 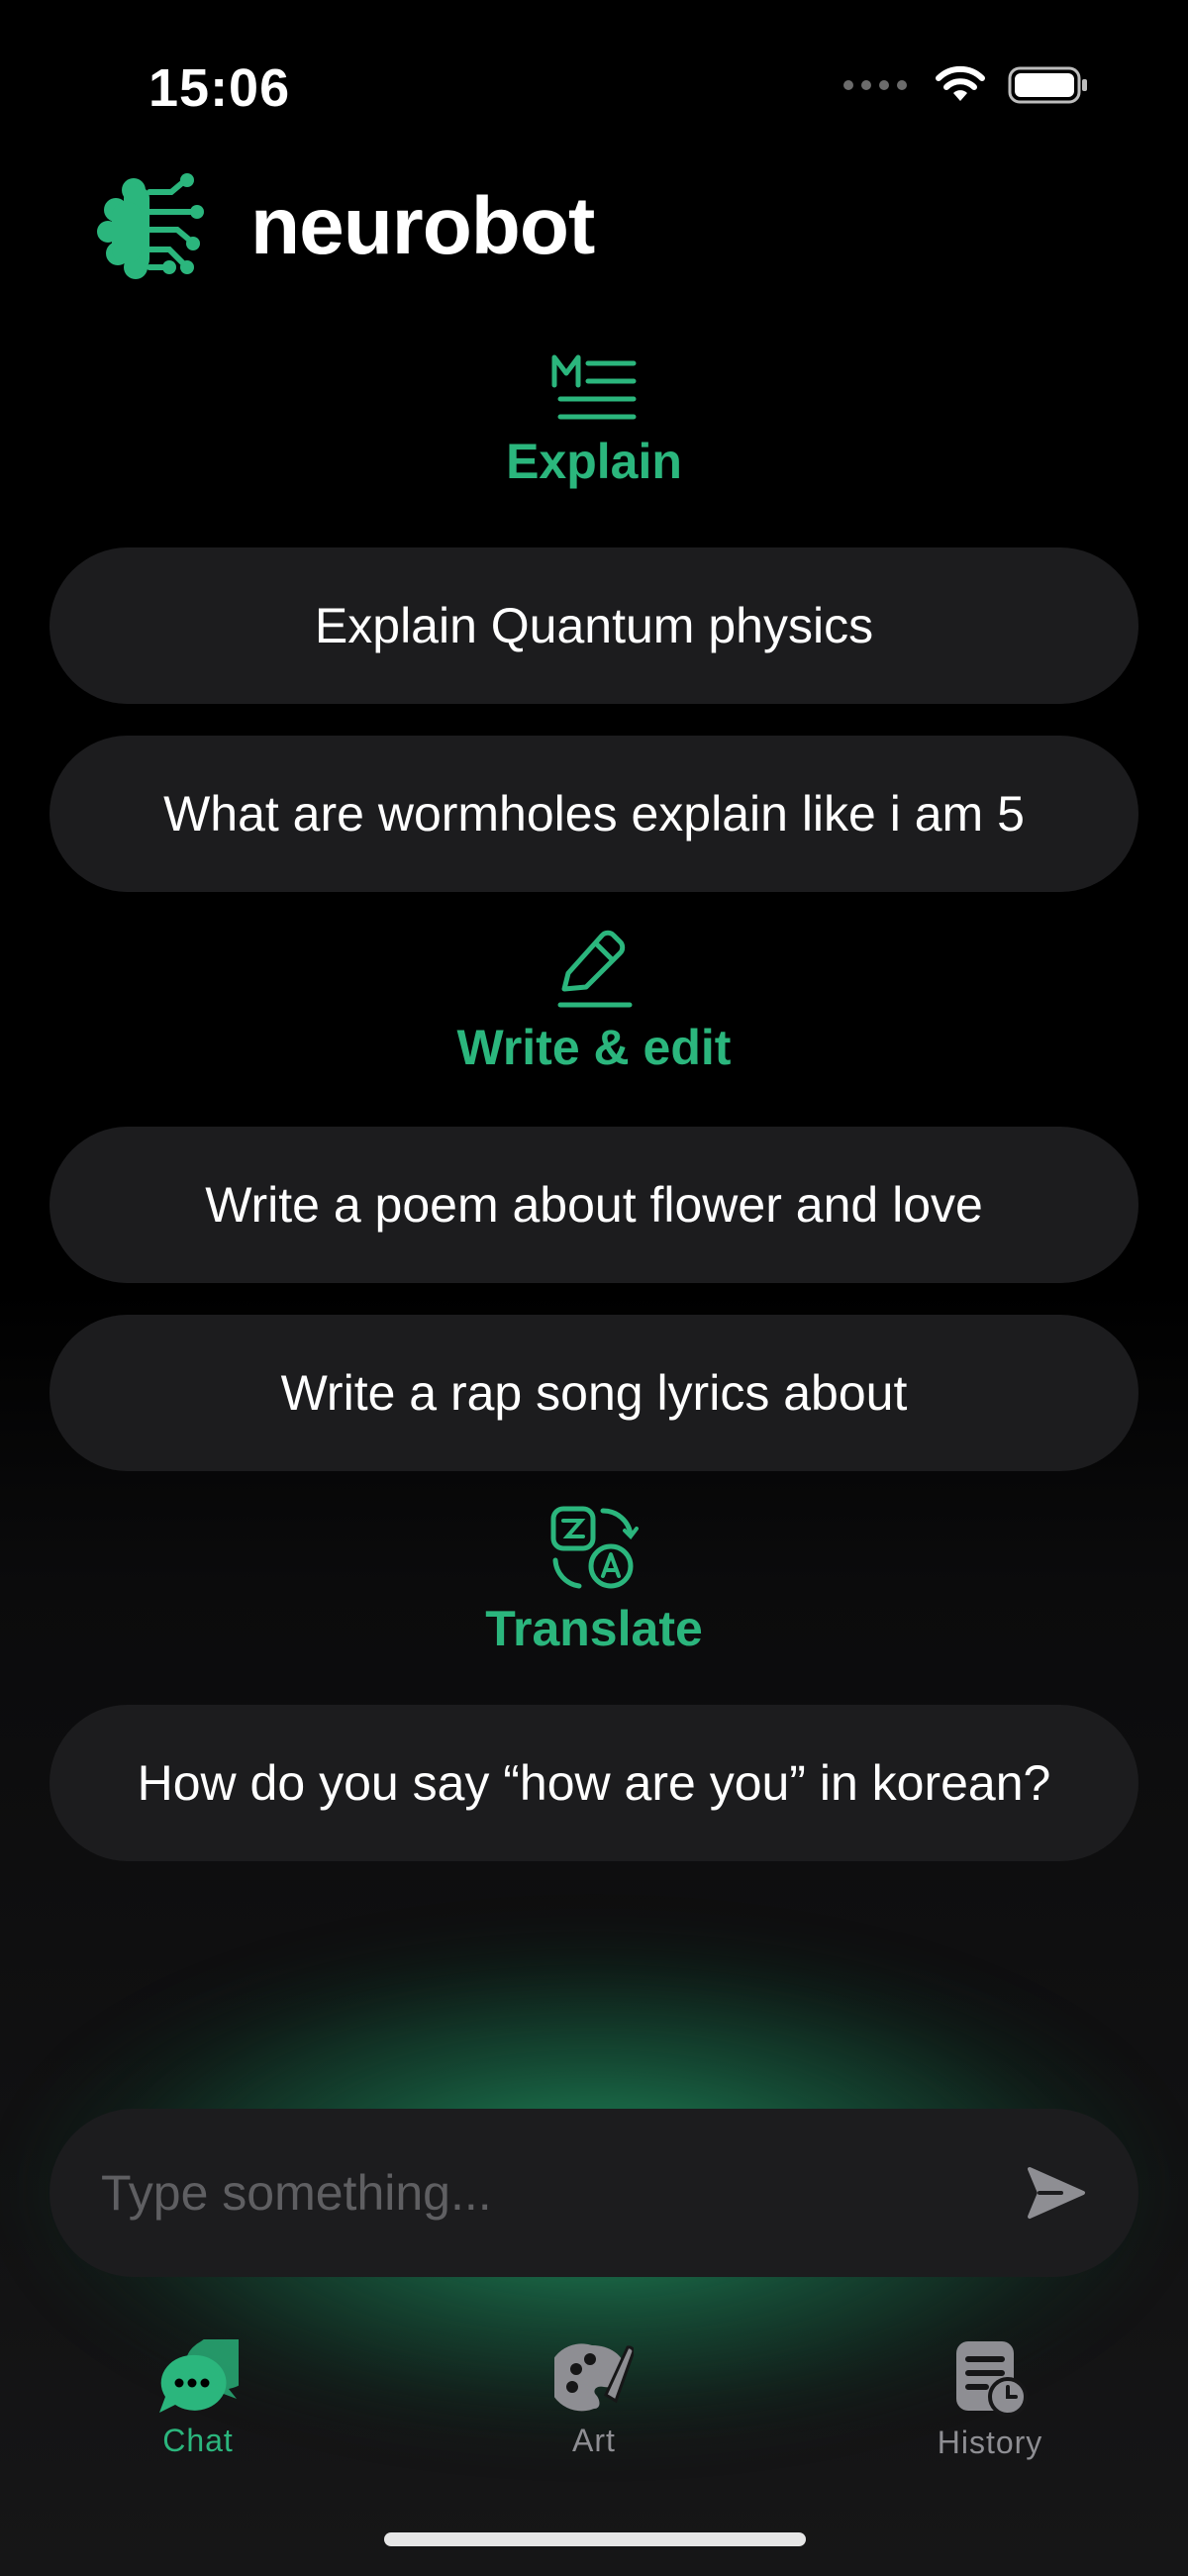 I want to click on tab-history: History, so click(x=990, y=2400).